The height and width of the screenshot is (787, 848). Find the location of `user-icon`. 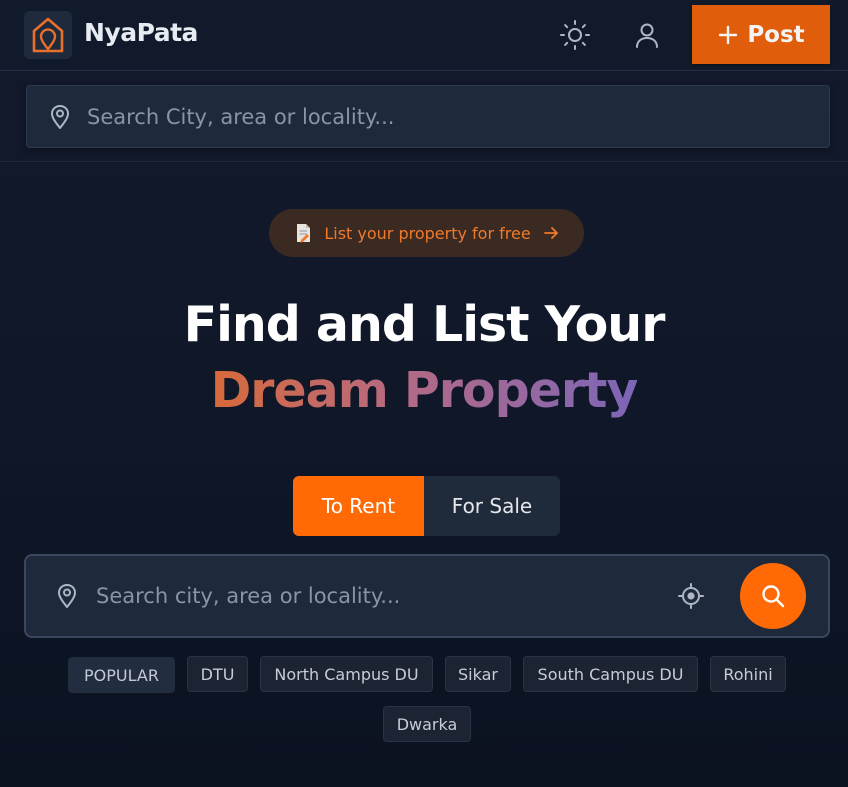

user-icon is located at coordinates (647, 35).